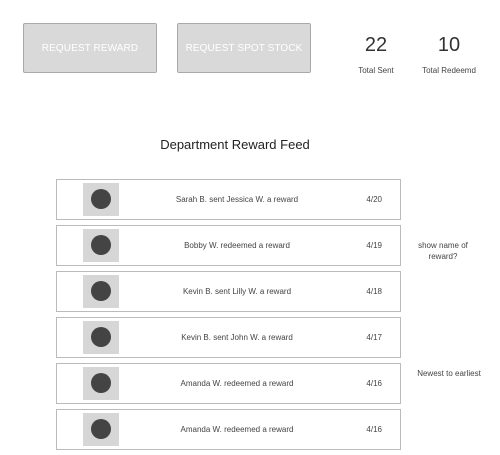 This screenshot has height=455, width=500. What do you see at coordinates (449, 45) in the screenshot?
I see `total-redeemed-value: 10` at bounding box center [449, 45].